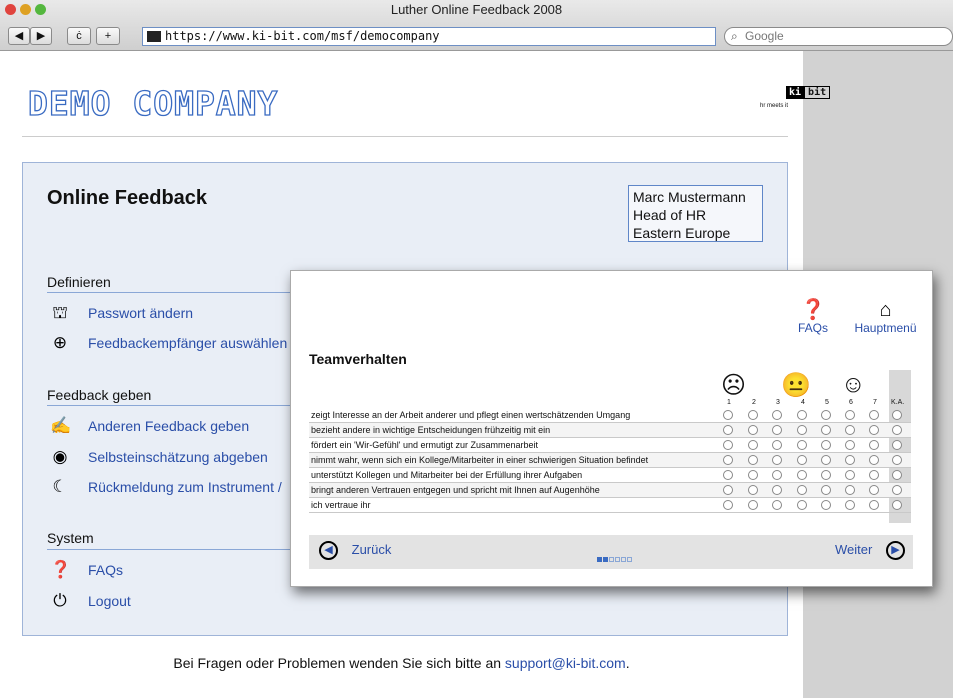 This screenshot has height=698, width=953. What do you see at coordinates (371, 549) in the screenshot?
I see `back-label: Zurück` at bounding box center [371, 549].